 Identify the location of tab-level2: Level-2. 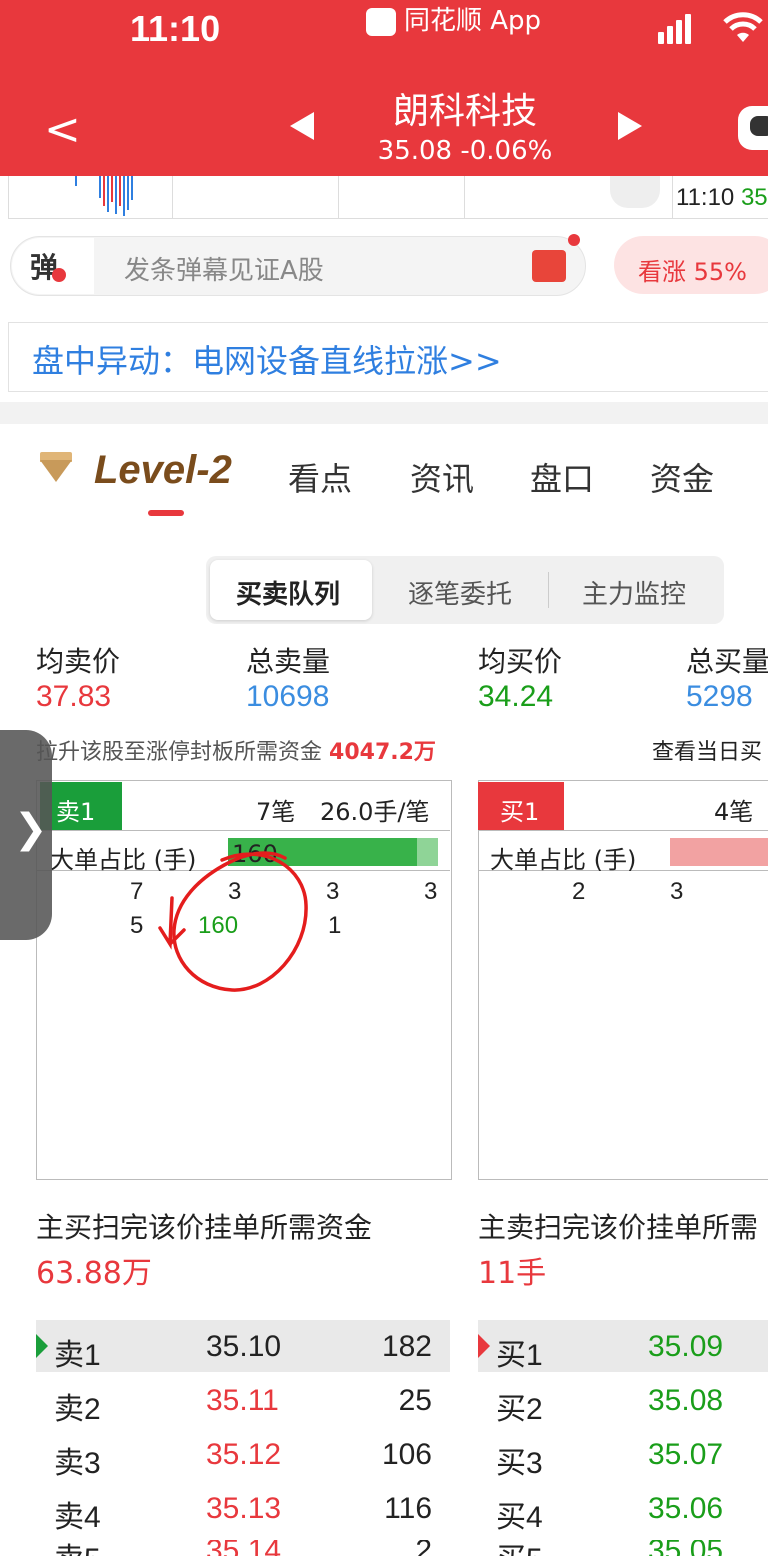
(163, 470).